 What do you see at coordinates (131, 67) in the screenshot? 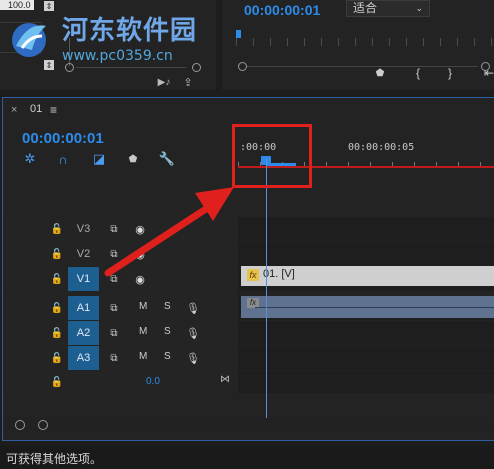
I see `scroll-track` at bounding box center [131, 67].